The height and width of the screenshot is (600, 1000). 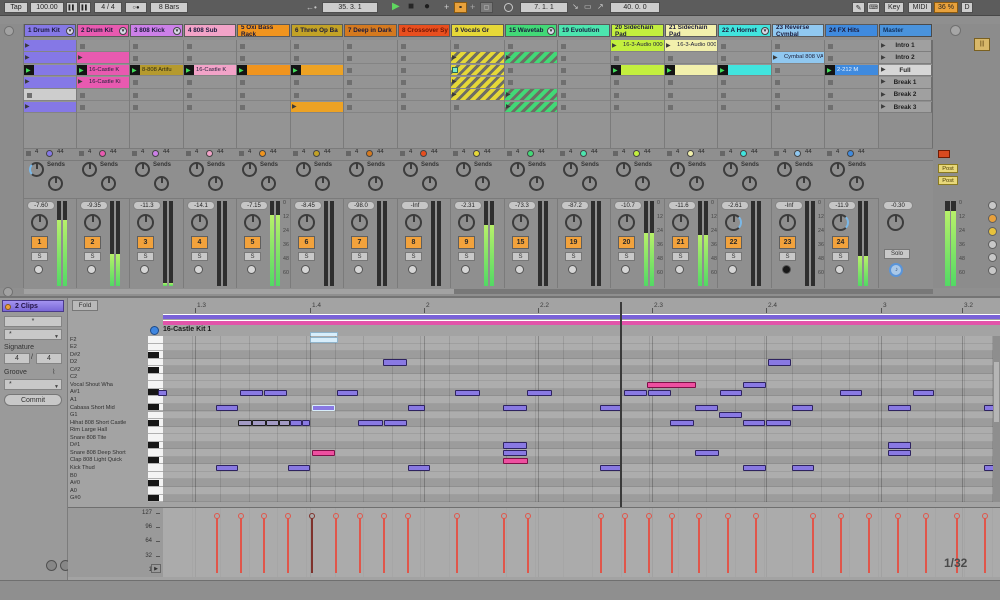 What do you see at coordinates (544, 7) in the screenshot?
I see `loop-start-field: 7. 1. 1` at bounding box center [544, 7].